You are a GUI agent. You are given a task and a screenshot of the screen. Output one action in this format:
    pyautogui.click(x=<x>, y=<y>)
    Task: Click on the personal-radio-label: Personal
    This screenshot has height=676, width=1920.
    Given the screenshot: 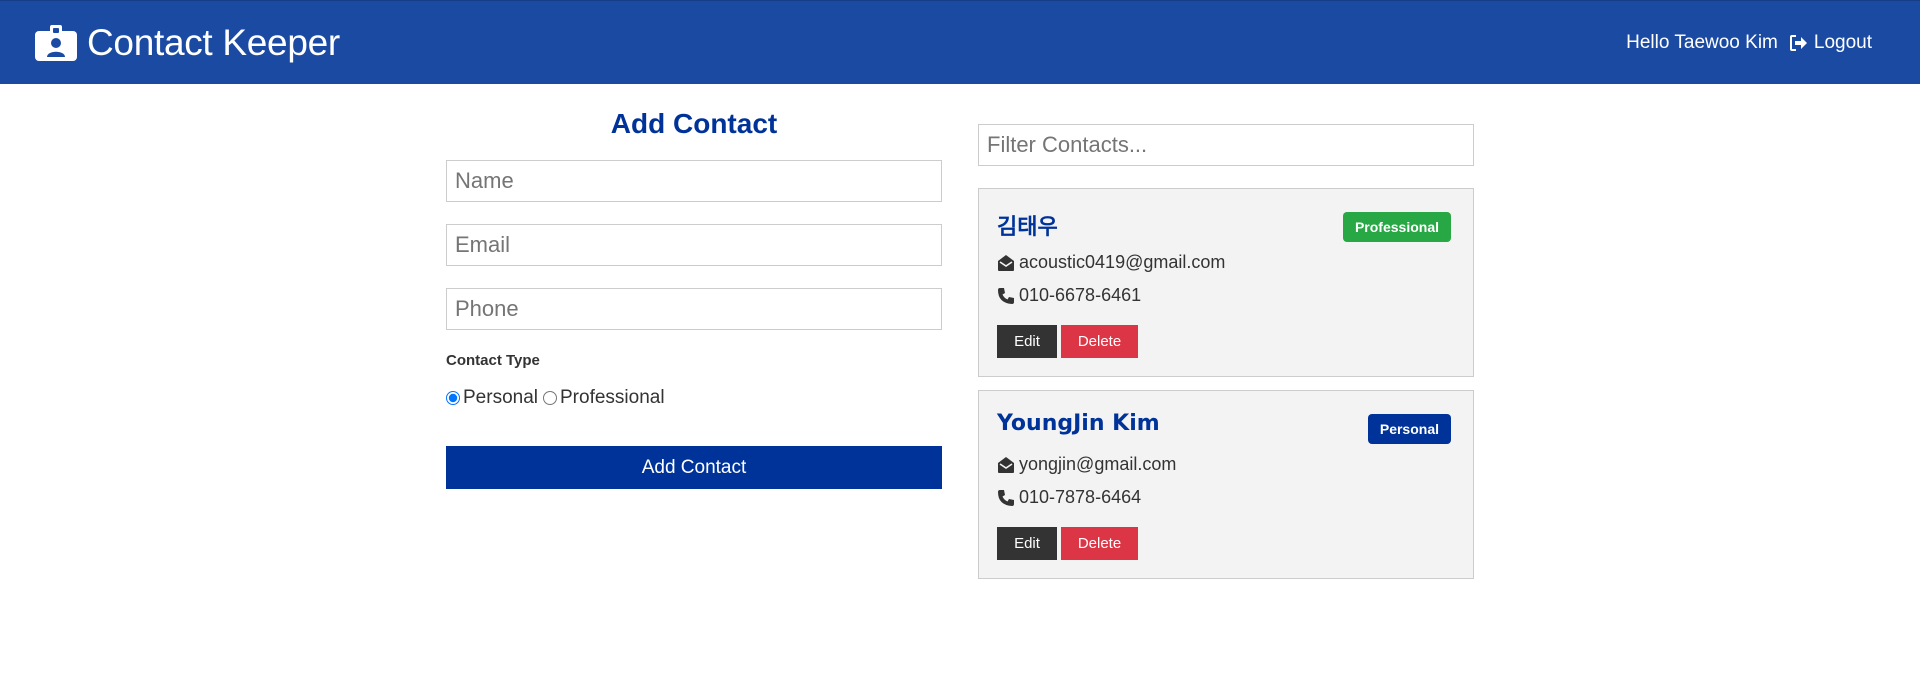 What is the action you would take?
    pyautogui.click(x=500, y=398)
    